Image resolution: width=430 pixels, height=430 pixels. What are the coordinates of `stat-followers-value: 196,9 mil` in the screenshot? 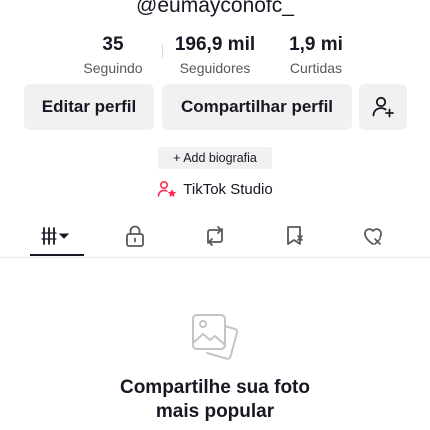 It's located at (215, 44).